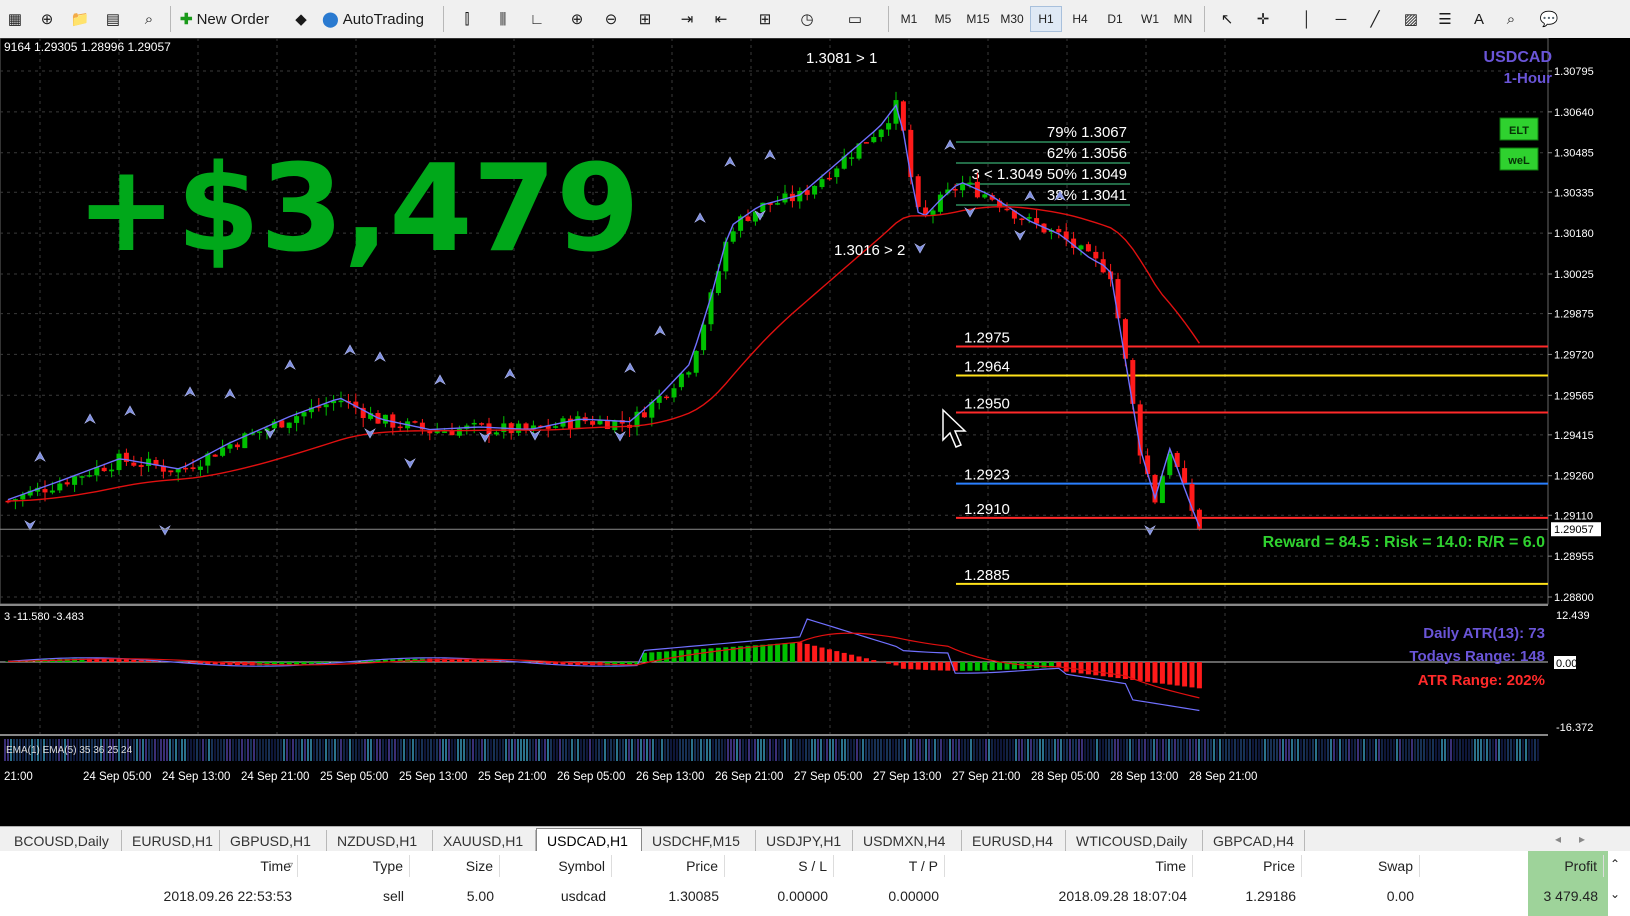 The width and height of the screenshot is (1630, 916). I want to click on chart-tab: GBPUSD,H1, so click(273, 841).